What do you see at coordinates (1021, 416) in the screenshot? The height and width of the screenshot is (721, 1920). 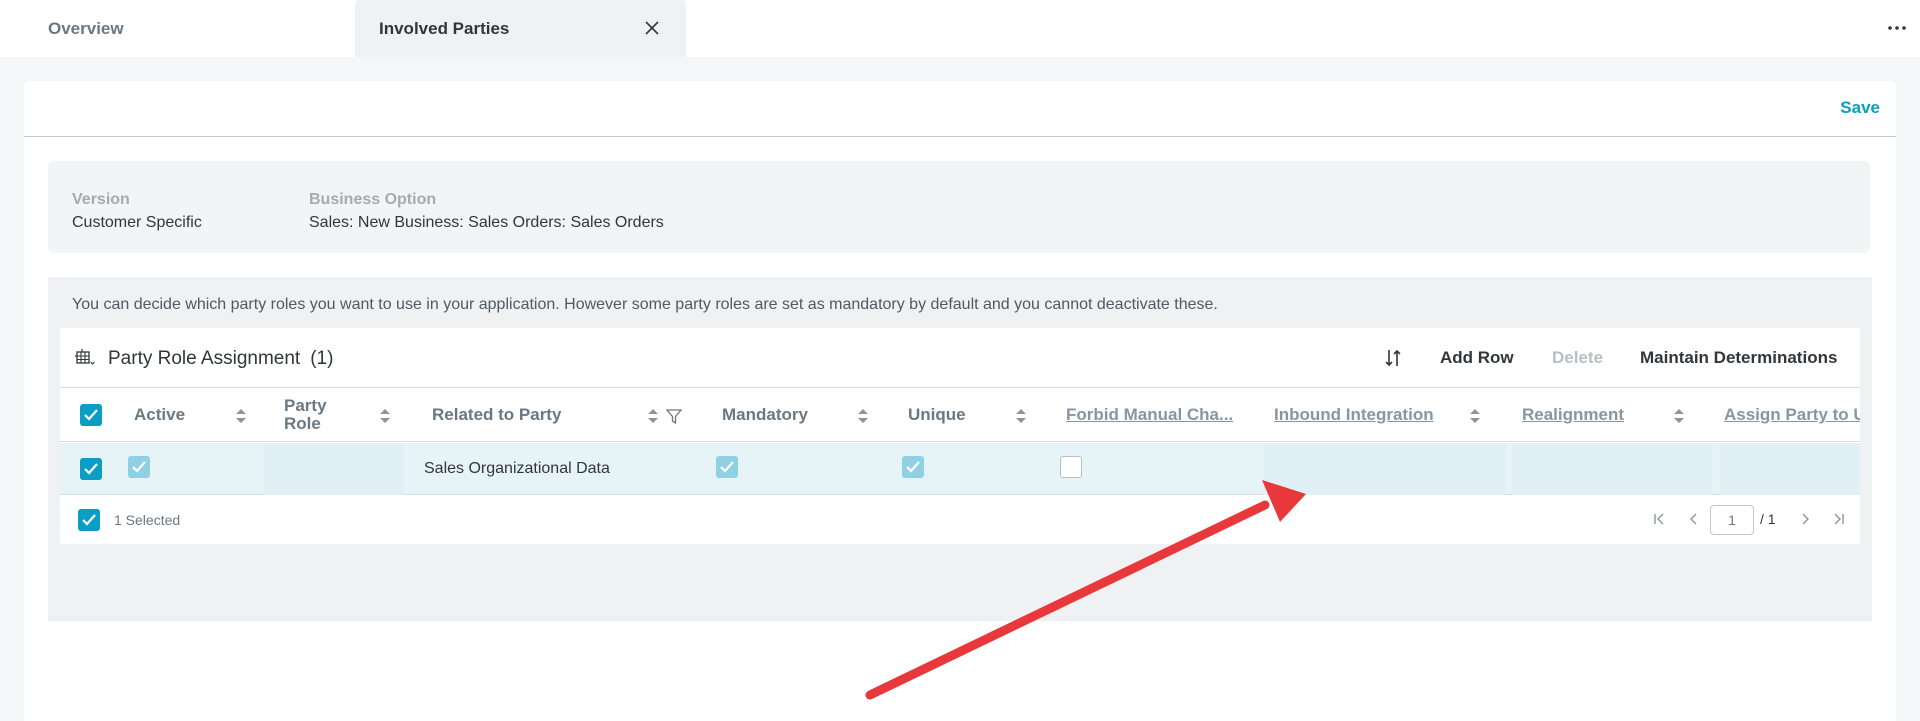 I see `sort-unique-icon` at bounding box center [1021, 416].